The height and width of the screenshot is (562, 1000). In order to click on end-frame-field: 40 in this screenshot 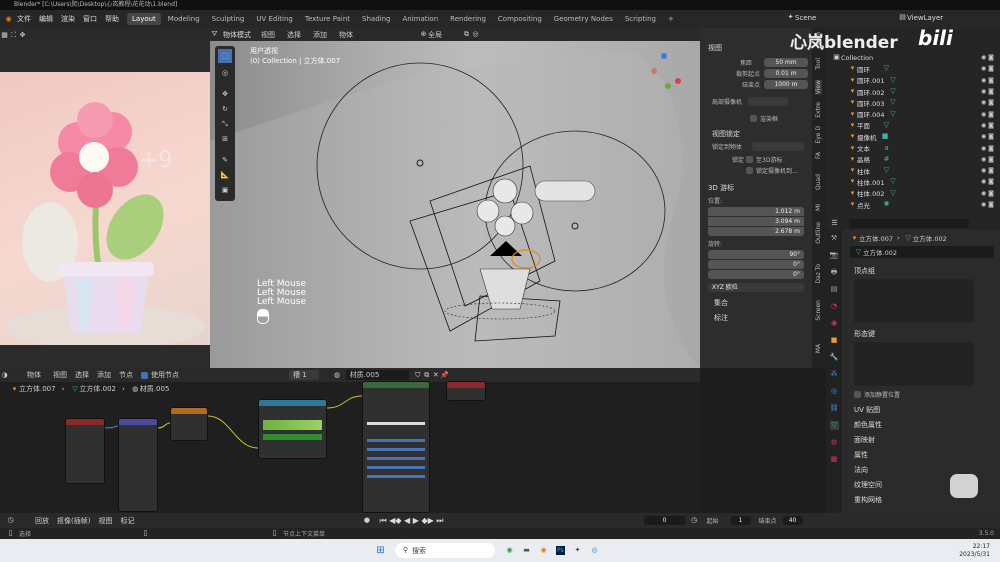, I will do `click(792, 520)`.